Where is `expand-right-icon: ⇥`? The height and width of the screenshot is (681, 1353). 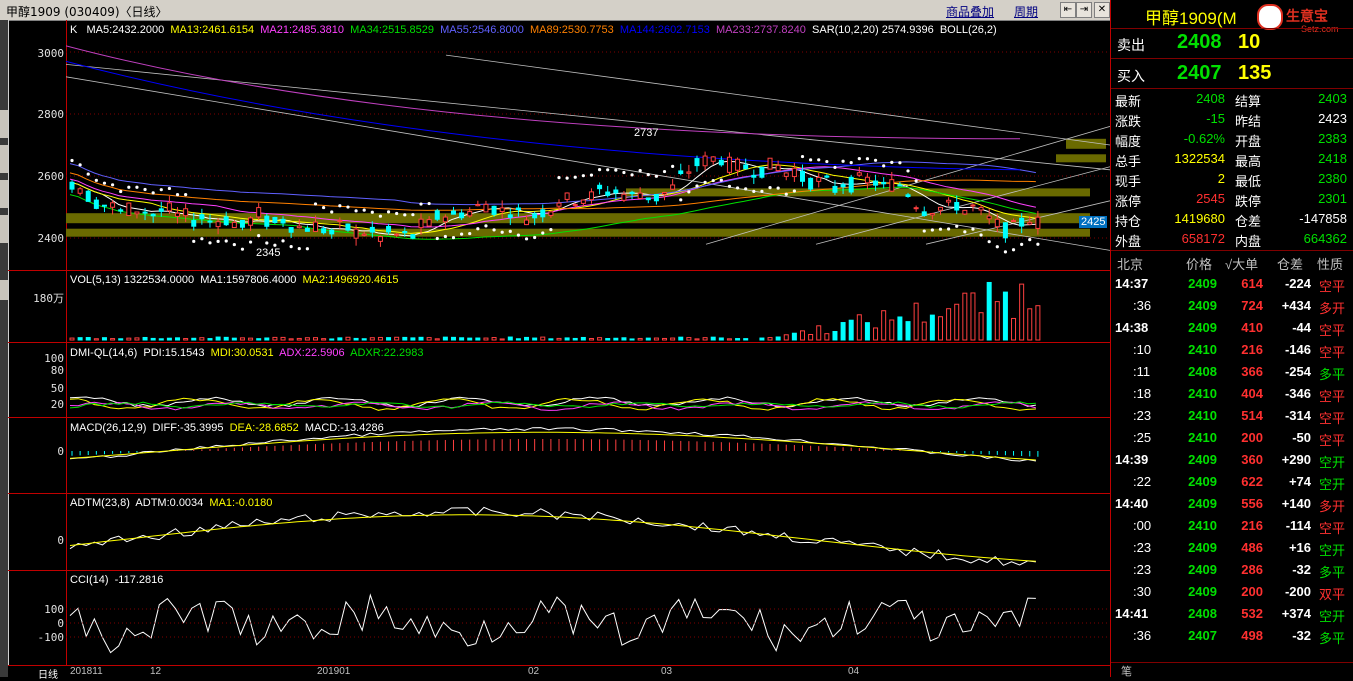 expand-right-icon: ⇥ is located at coordinates (1084, 10).